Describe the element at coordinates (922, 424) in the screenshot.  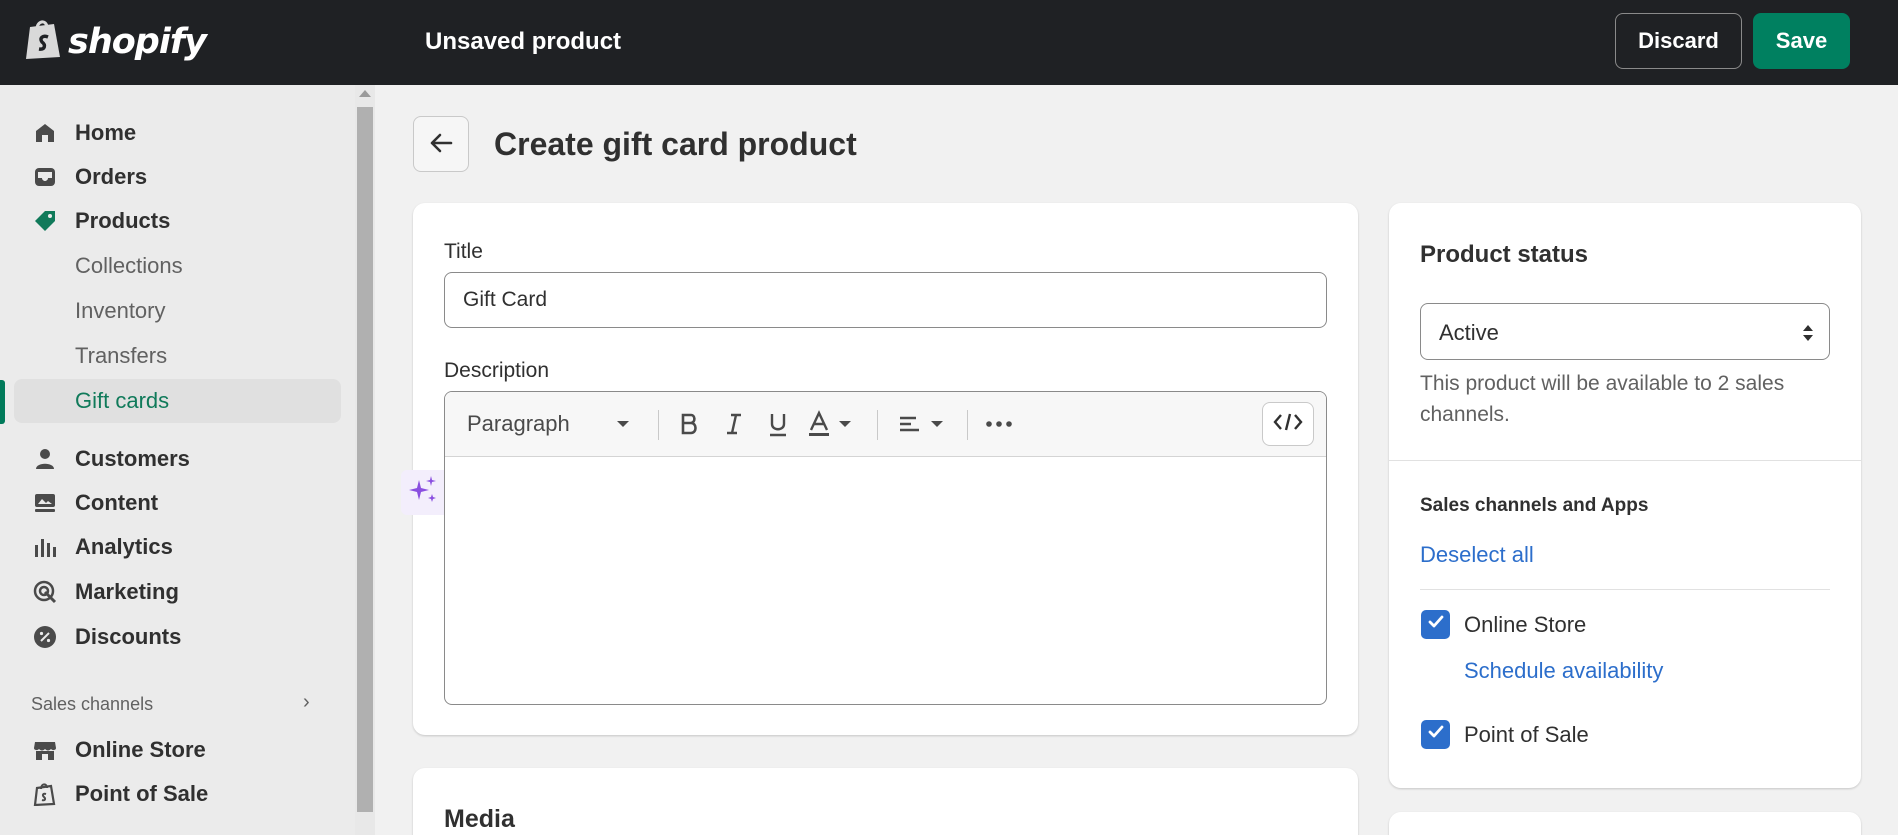
I see `align-left-icon` at that location.